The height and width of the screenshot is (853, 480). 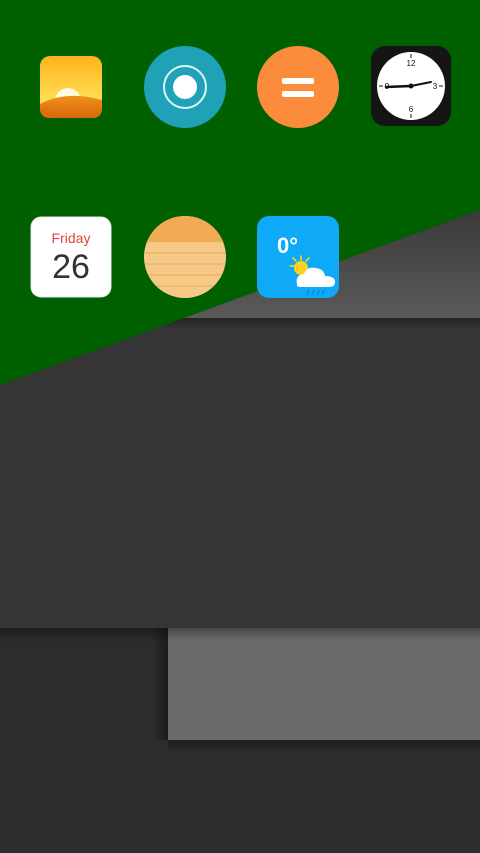 I want to click on calculator-icon, so click(x=298, y=87).